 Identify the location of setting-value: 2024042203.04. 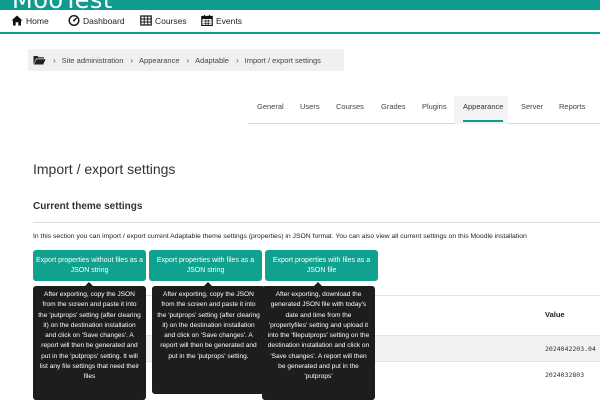
(570, 349).